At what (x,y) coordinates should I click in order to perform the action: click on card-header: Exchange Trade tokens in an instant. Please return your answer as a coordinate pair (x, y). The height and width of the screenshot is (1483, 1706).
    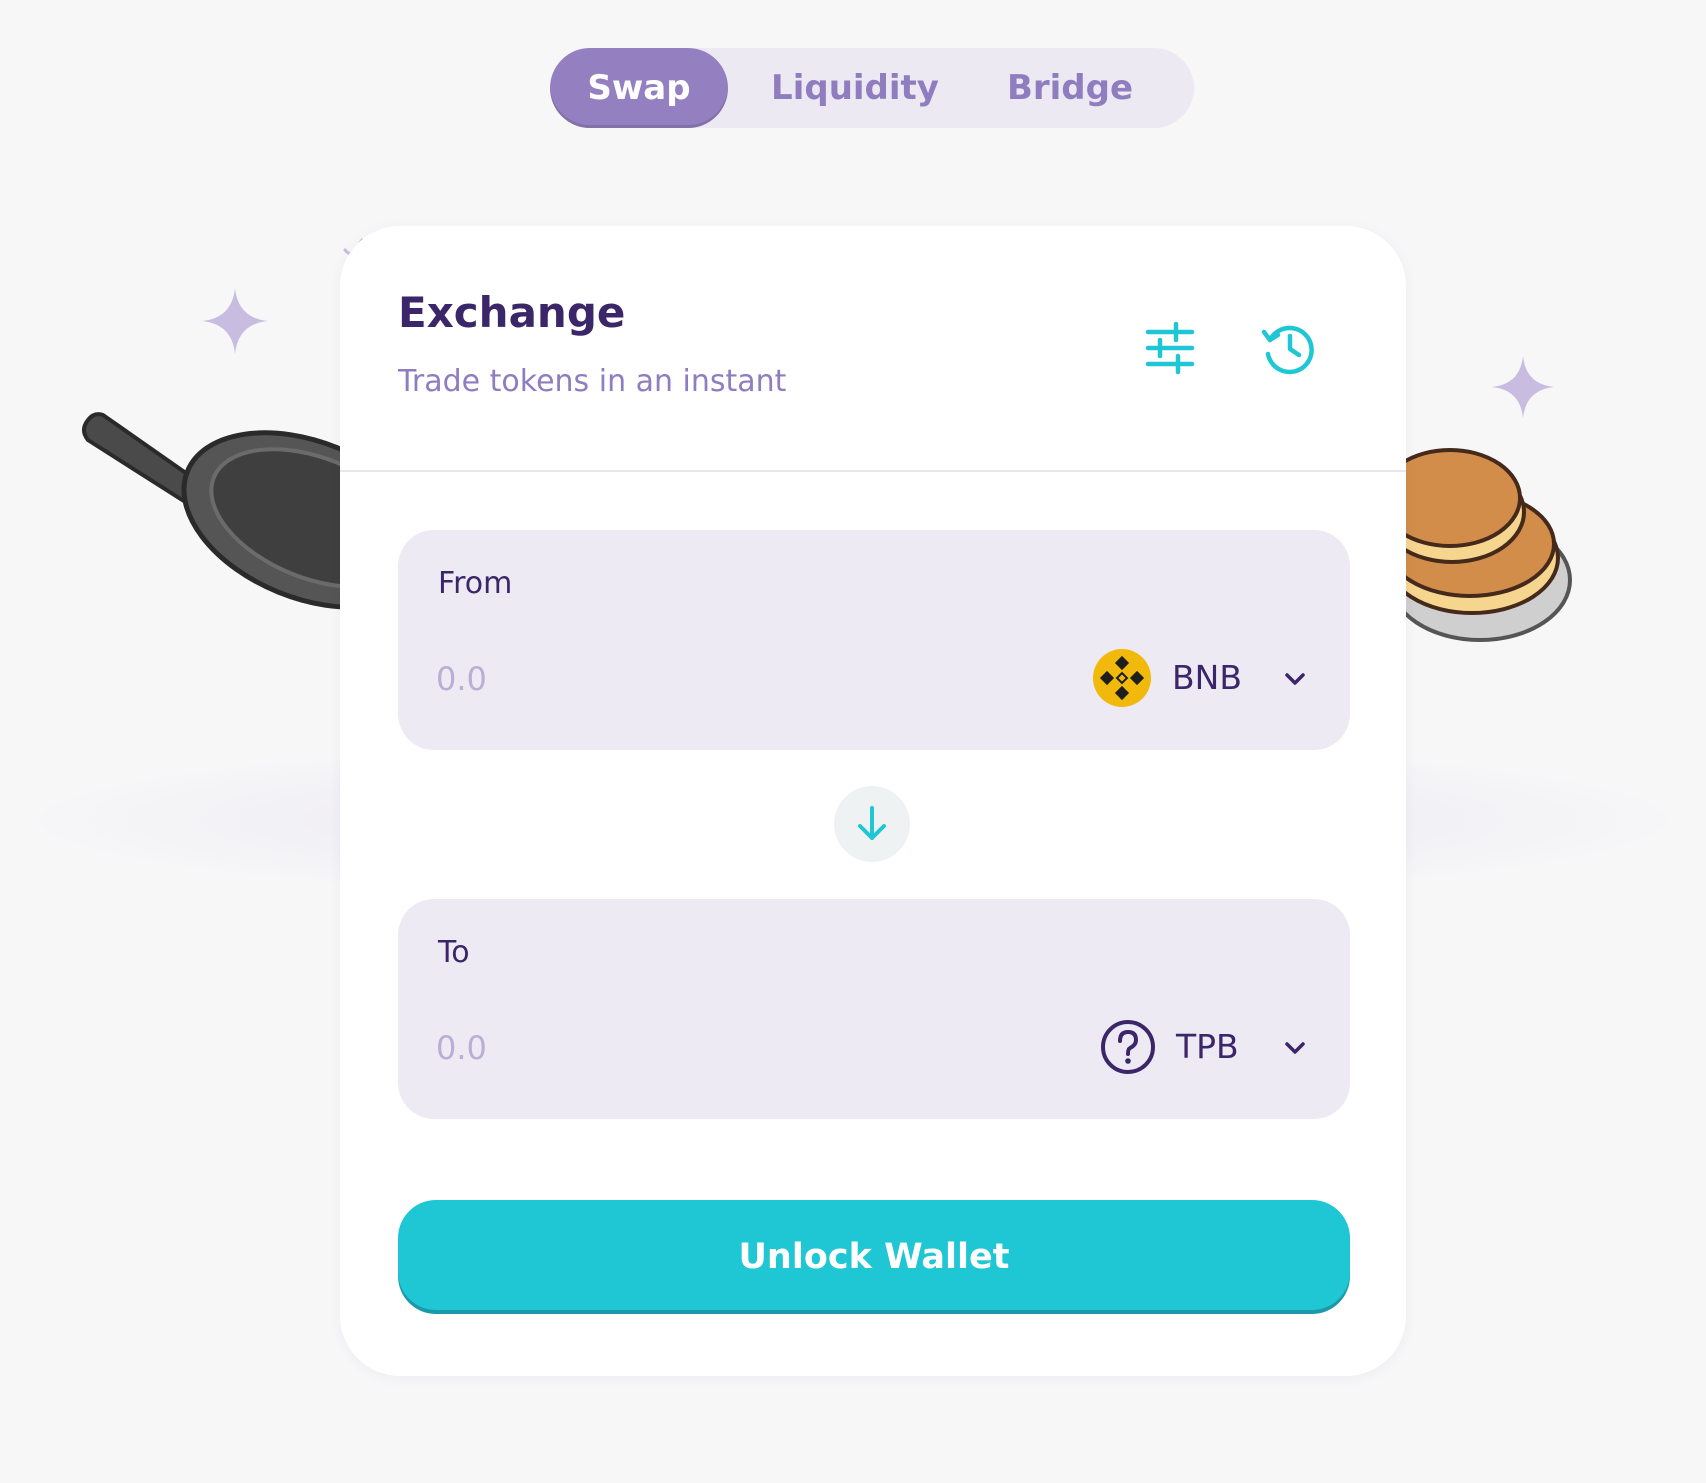
    Looking at the image, I should click on (873, 349).